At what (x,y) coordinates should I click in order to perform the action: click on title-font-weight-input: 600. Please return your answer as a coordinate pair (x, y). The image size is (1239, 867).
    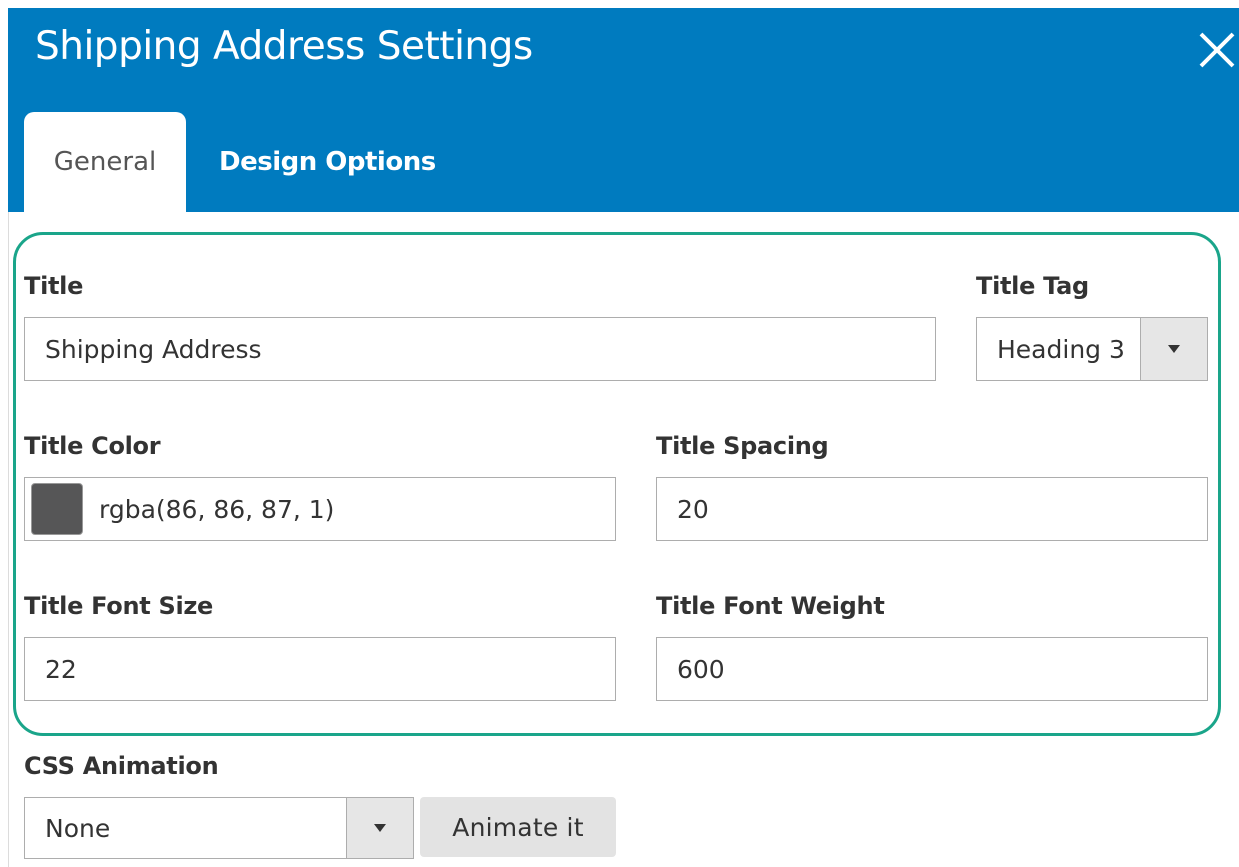
    Looking at the image, I should click on (932, 669).